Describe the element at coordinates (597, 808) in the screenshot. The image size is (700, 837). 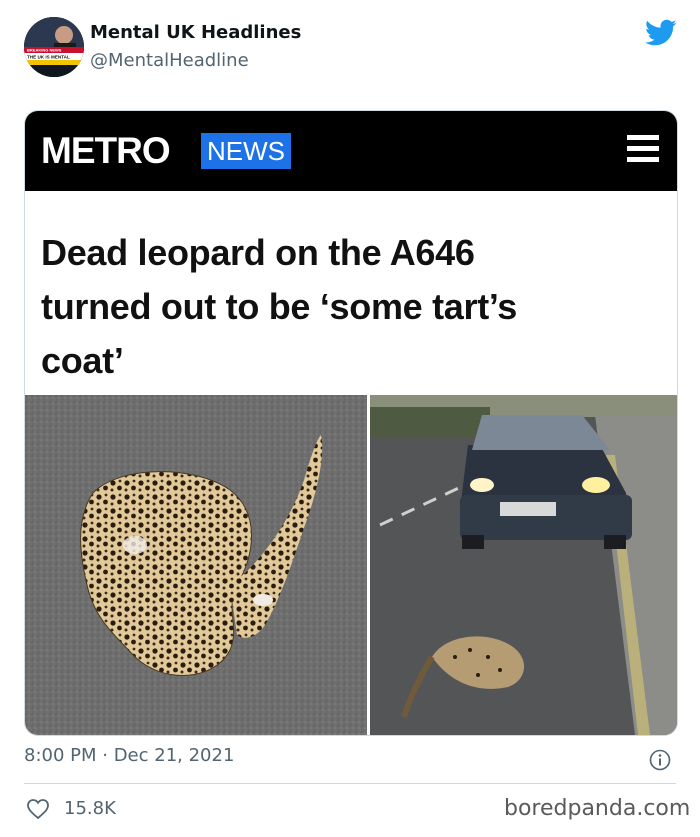
I see `boredpanda-watermark: boredpanda.com` at that location.